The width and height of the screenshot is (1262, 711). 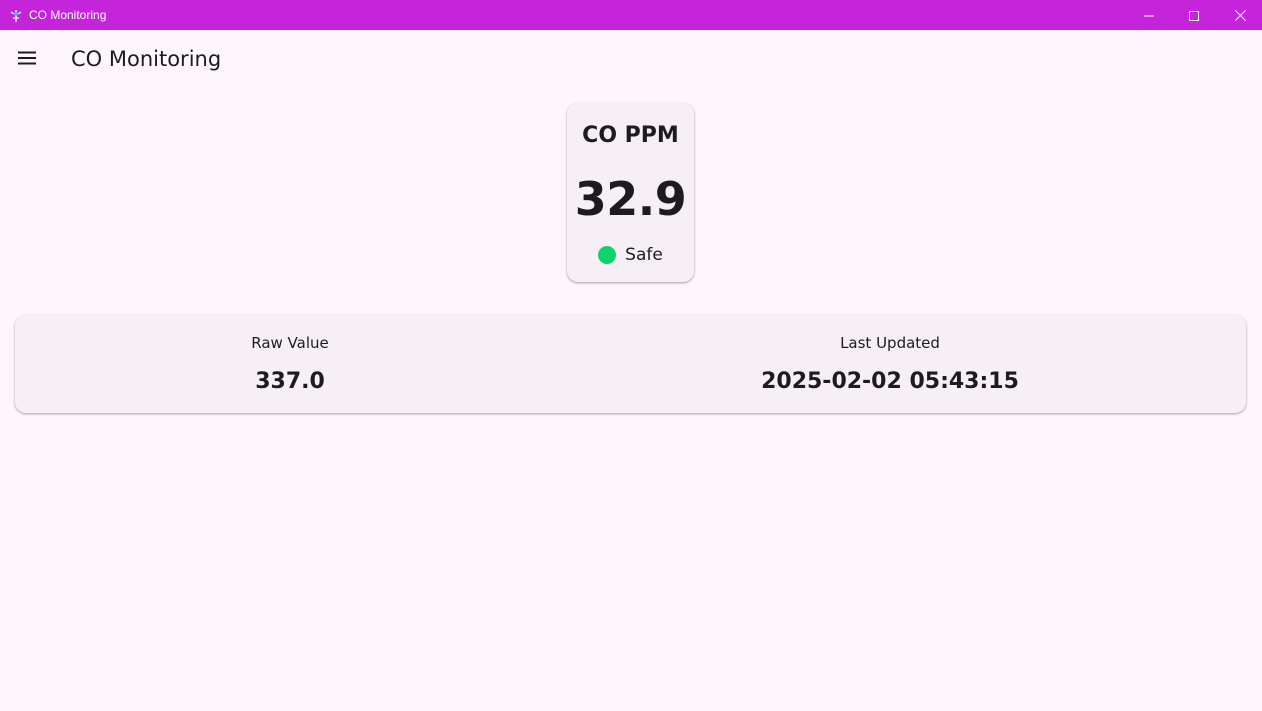 What do you see at coordinates (890, 364) in the screenshot?
I see `last-updated-section: Last Updated 2025-02-02 05:43:15` at bounding box center [890, 364].